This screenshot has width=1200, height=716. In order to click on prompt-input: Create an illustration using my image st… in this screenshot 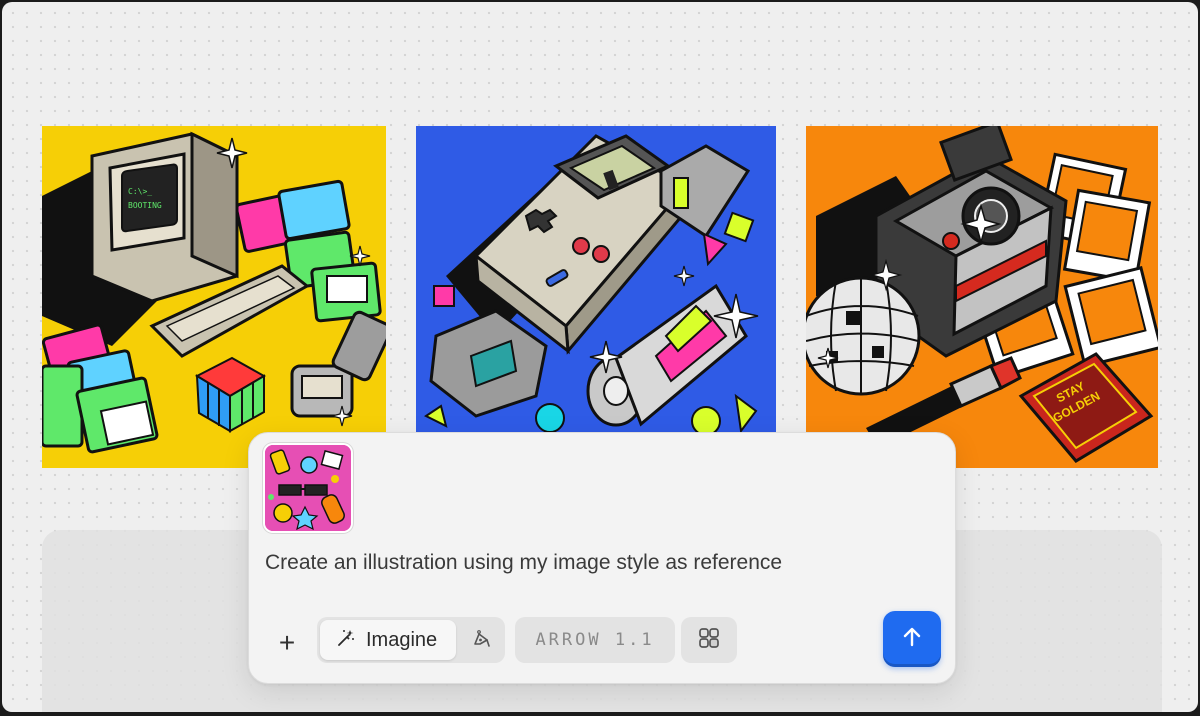, I will do `click(595, 563)`.